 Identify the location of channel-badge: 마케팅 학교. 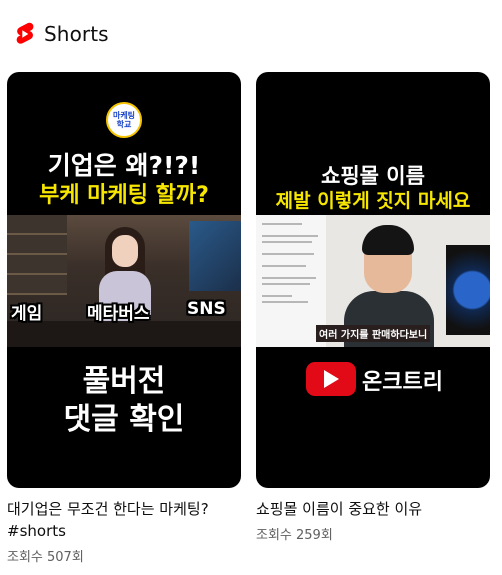
(124, 120).